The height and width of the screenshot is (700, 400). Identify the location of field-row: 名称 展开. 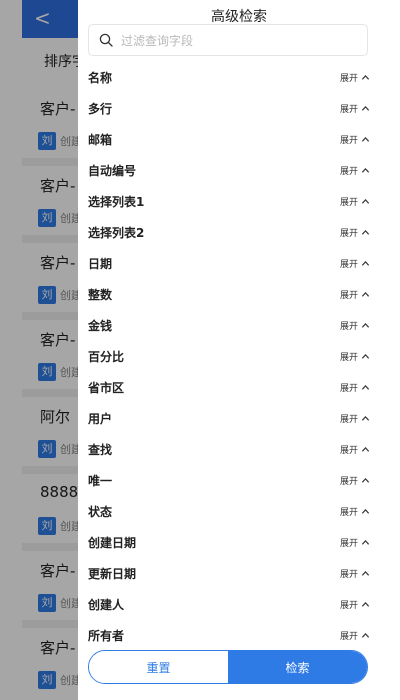
(239, 77).